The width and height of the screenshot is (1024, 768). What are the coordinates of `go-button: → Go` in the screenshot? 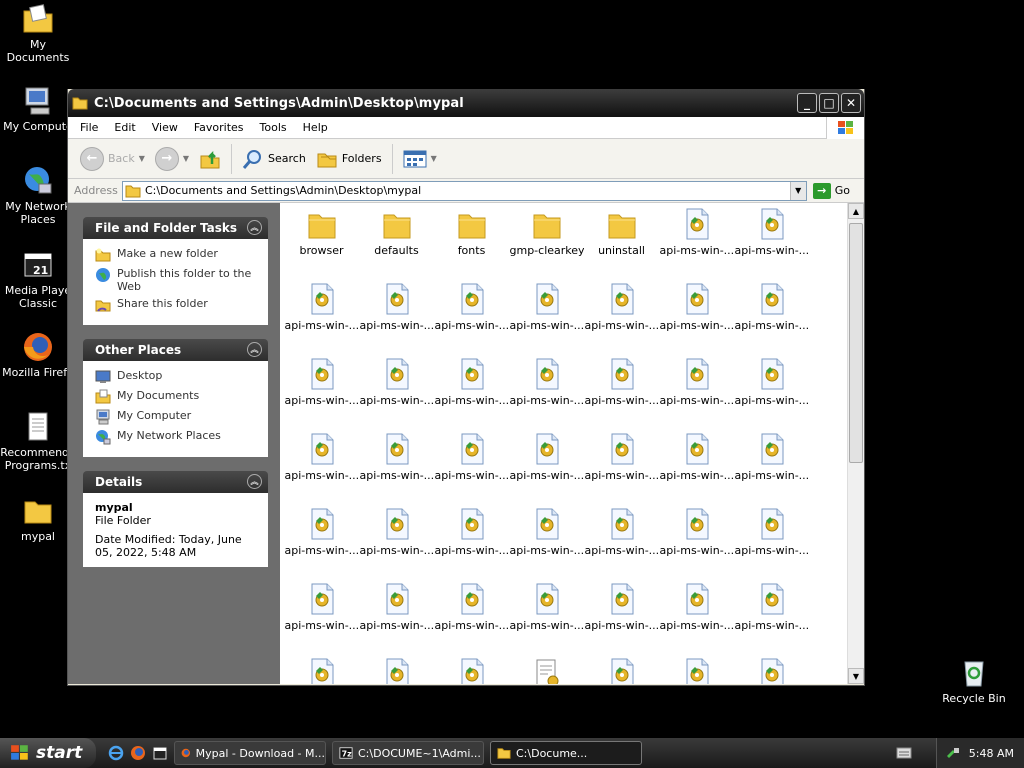 It's located at (835, 190).